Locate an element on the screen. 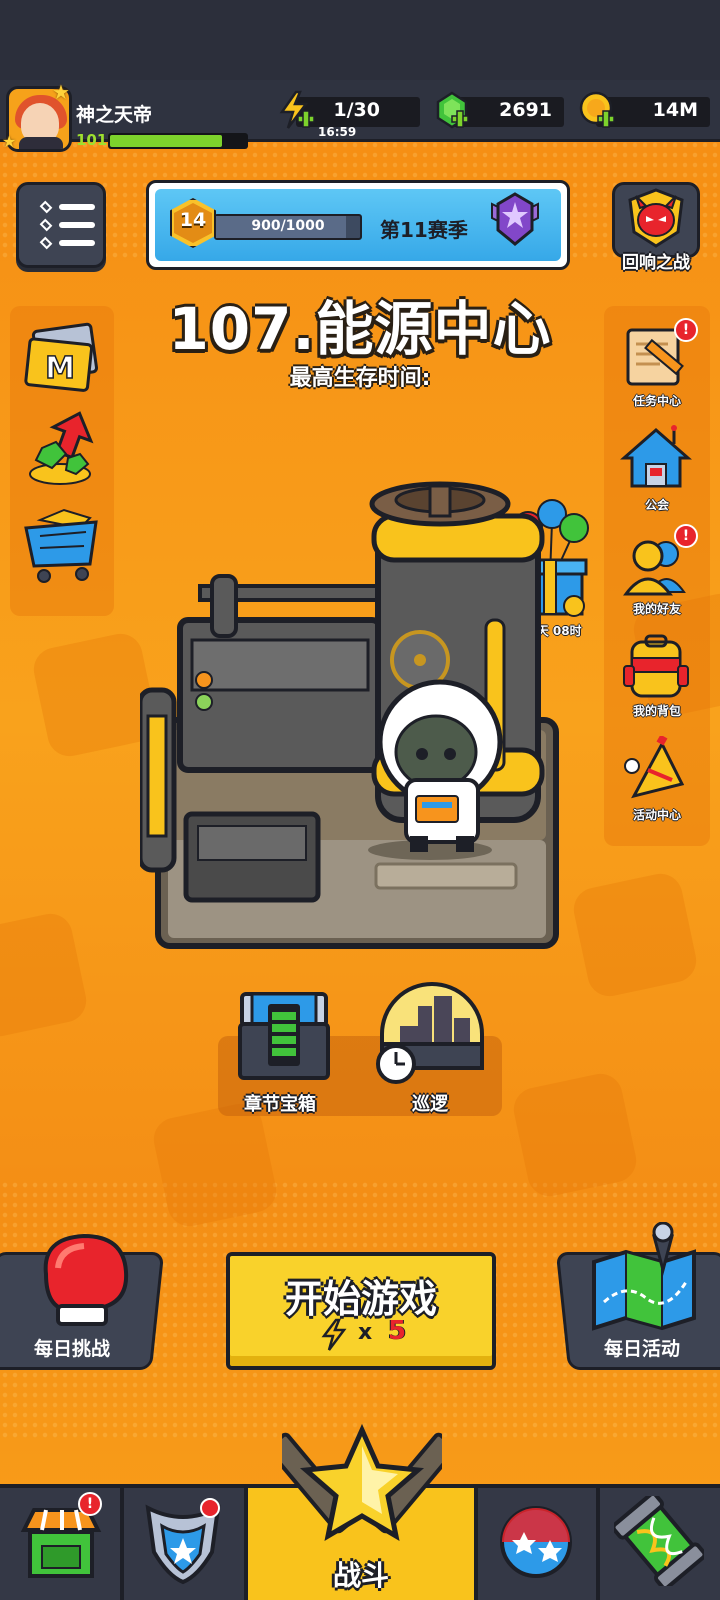  gold-coin-plus-icon is located at coordinates (598, 110).